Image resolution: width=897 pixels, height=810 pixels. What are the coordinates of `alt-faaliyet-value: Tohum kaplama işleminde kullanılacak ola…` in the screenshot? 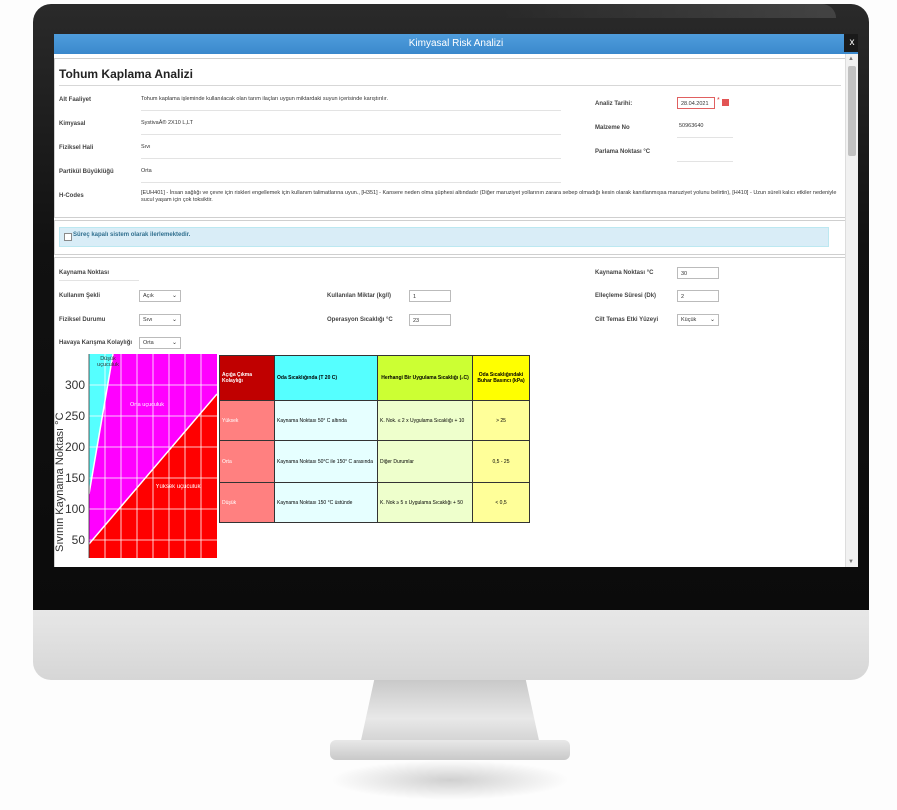 It's located at (264, 99).